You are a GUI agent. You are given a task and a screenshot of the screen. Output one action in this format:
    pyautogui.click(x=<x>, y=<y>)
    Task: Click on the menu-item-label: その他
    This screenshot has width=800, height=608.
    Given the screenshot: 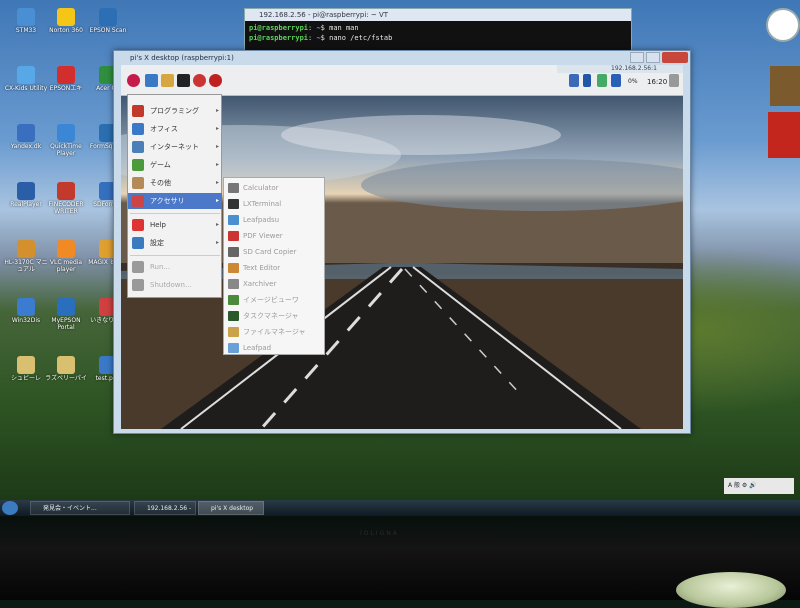 What is the action you would take?
    pyautogui.click(x=160, y=183)
    